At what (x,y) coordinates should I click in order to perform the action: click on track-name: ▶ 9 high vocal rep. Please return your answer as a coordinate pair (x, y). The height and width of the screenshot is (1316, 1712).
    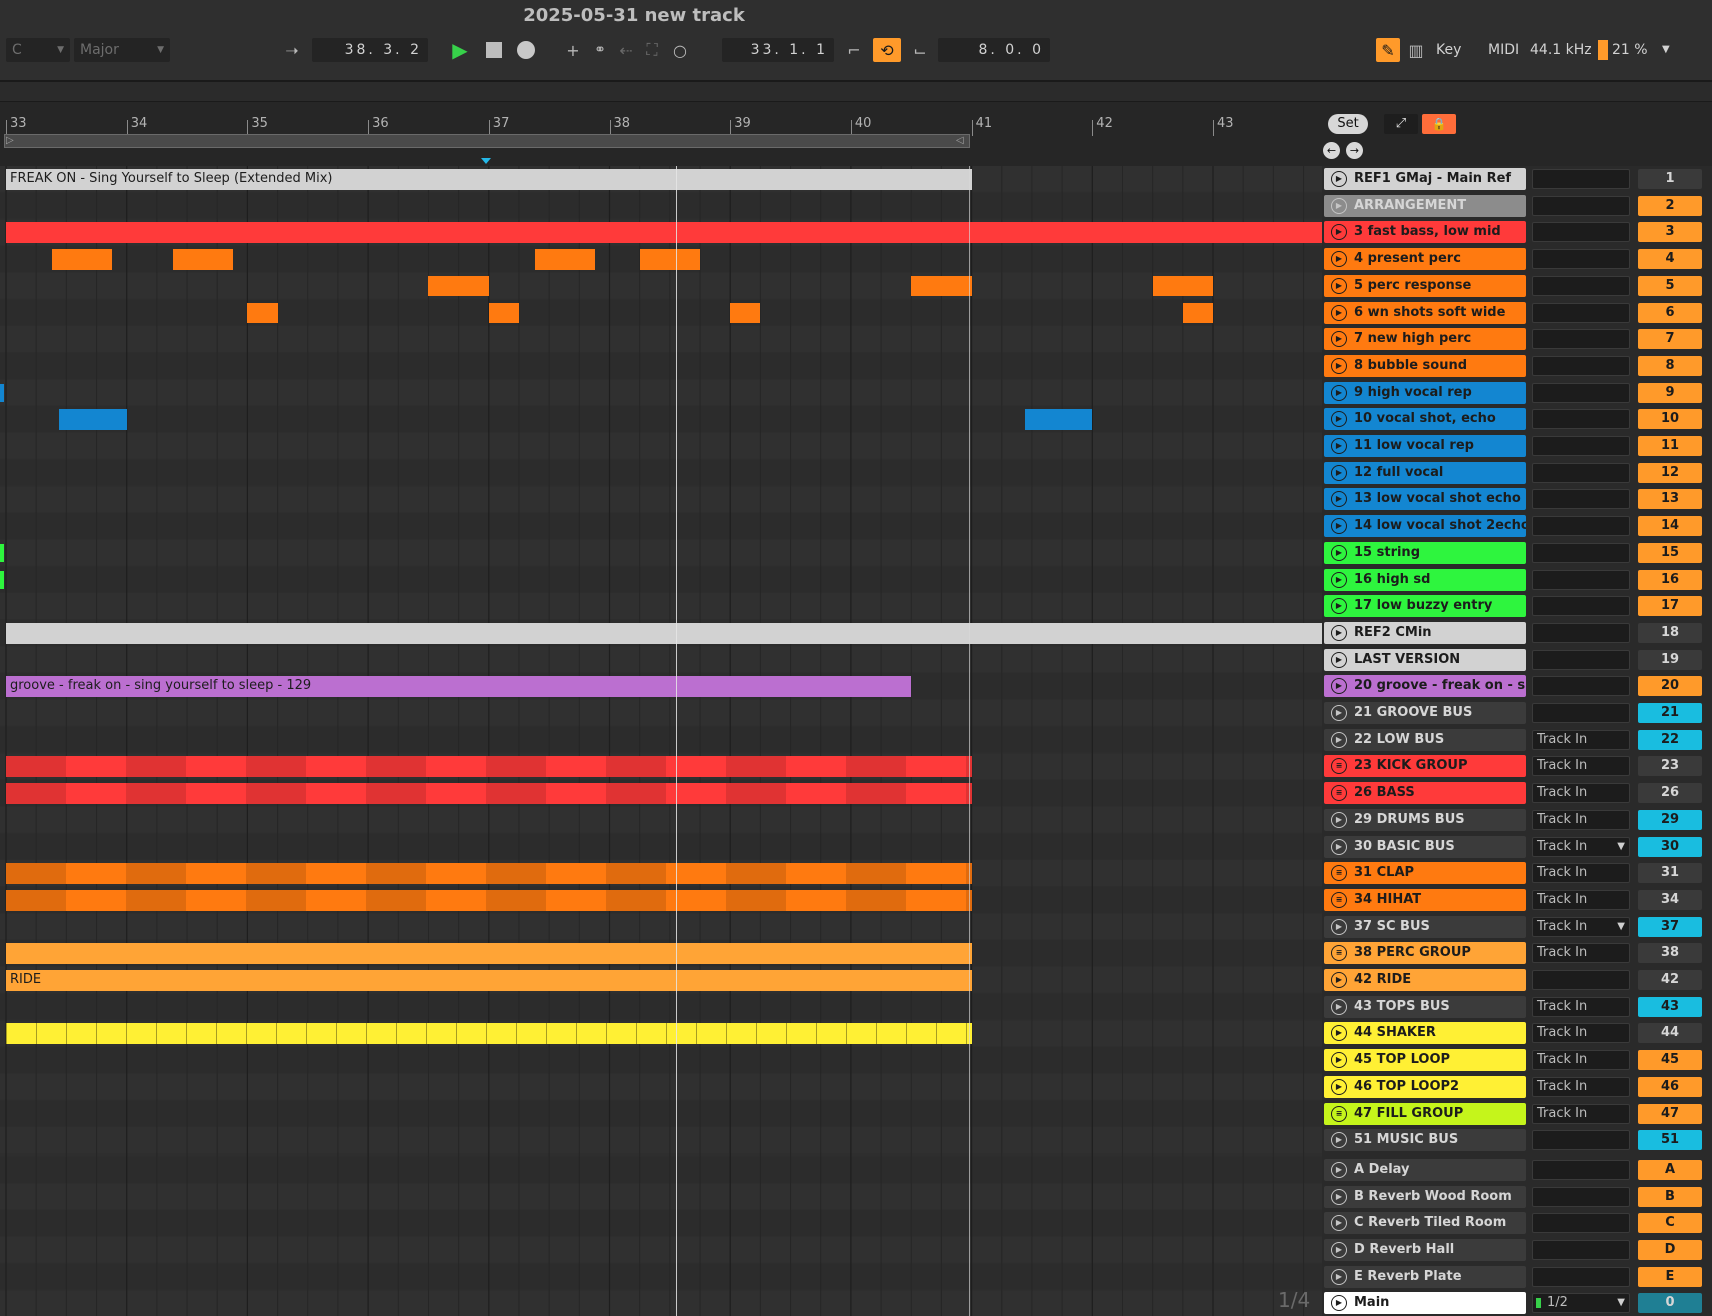
    Looking at the image, I should click on (1425, 392).